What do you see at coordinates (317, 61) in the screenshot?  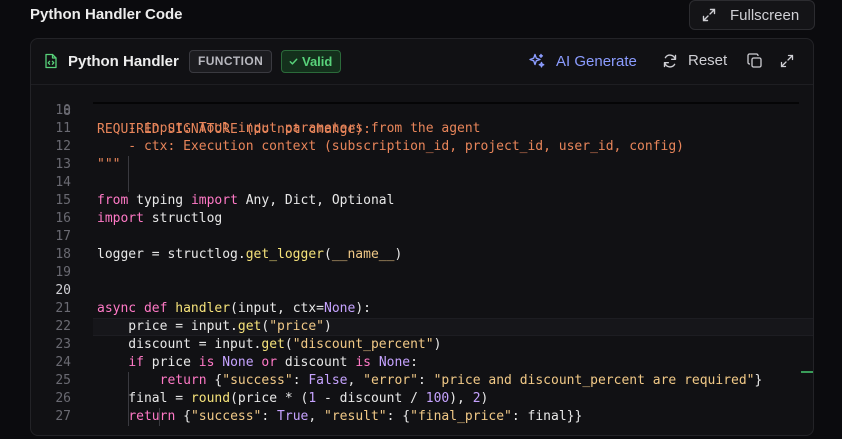 I see `valid-label: Valid` at bounding box center [317, 61].